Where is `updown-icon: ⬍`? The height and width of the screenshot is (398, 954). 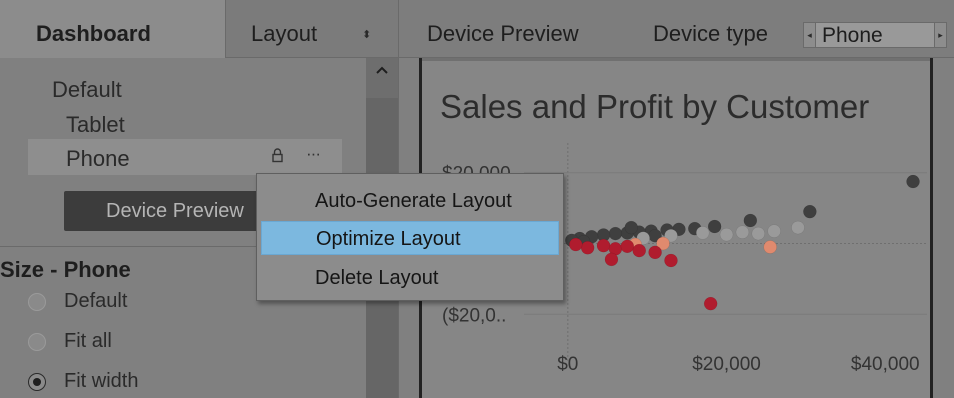
updown-icon: ⬍ is located at coordinates (367, 35).